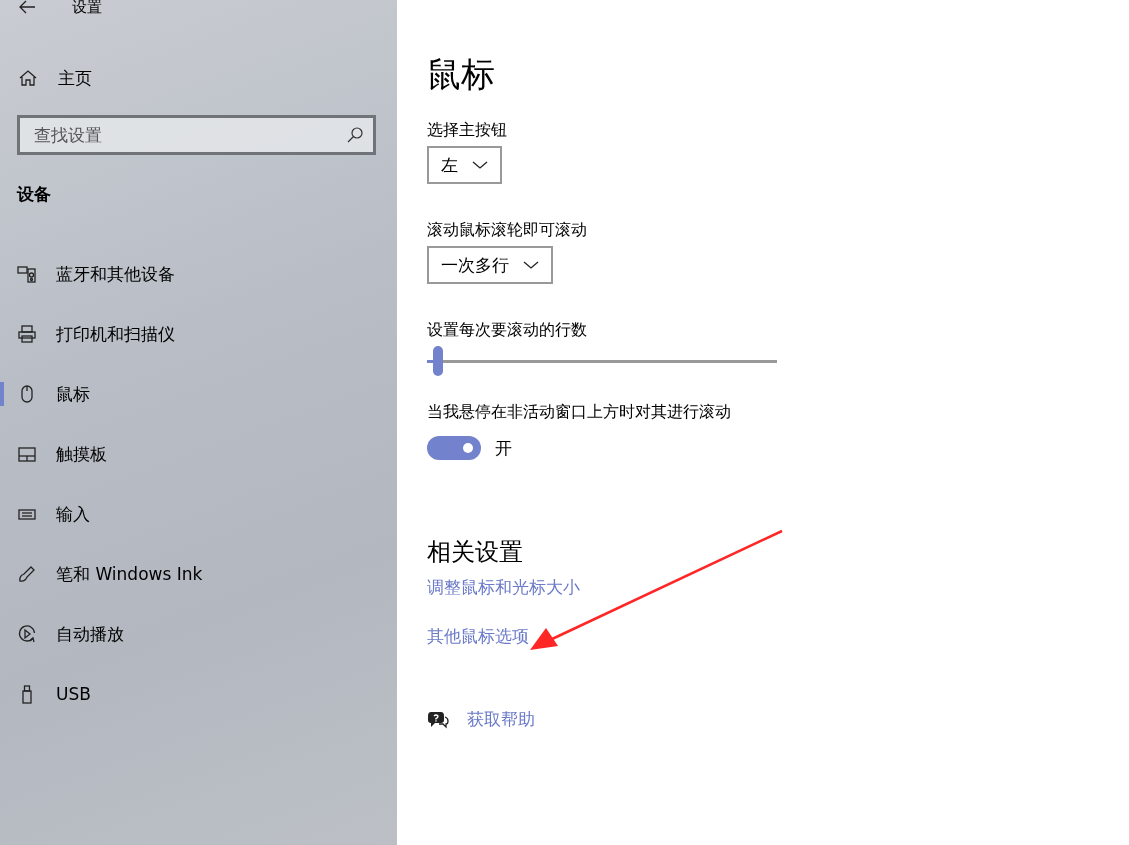  Describe the element at coordinates (503, 448) in the screenshot. I see `toggle-state: 开` at that location.